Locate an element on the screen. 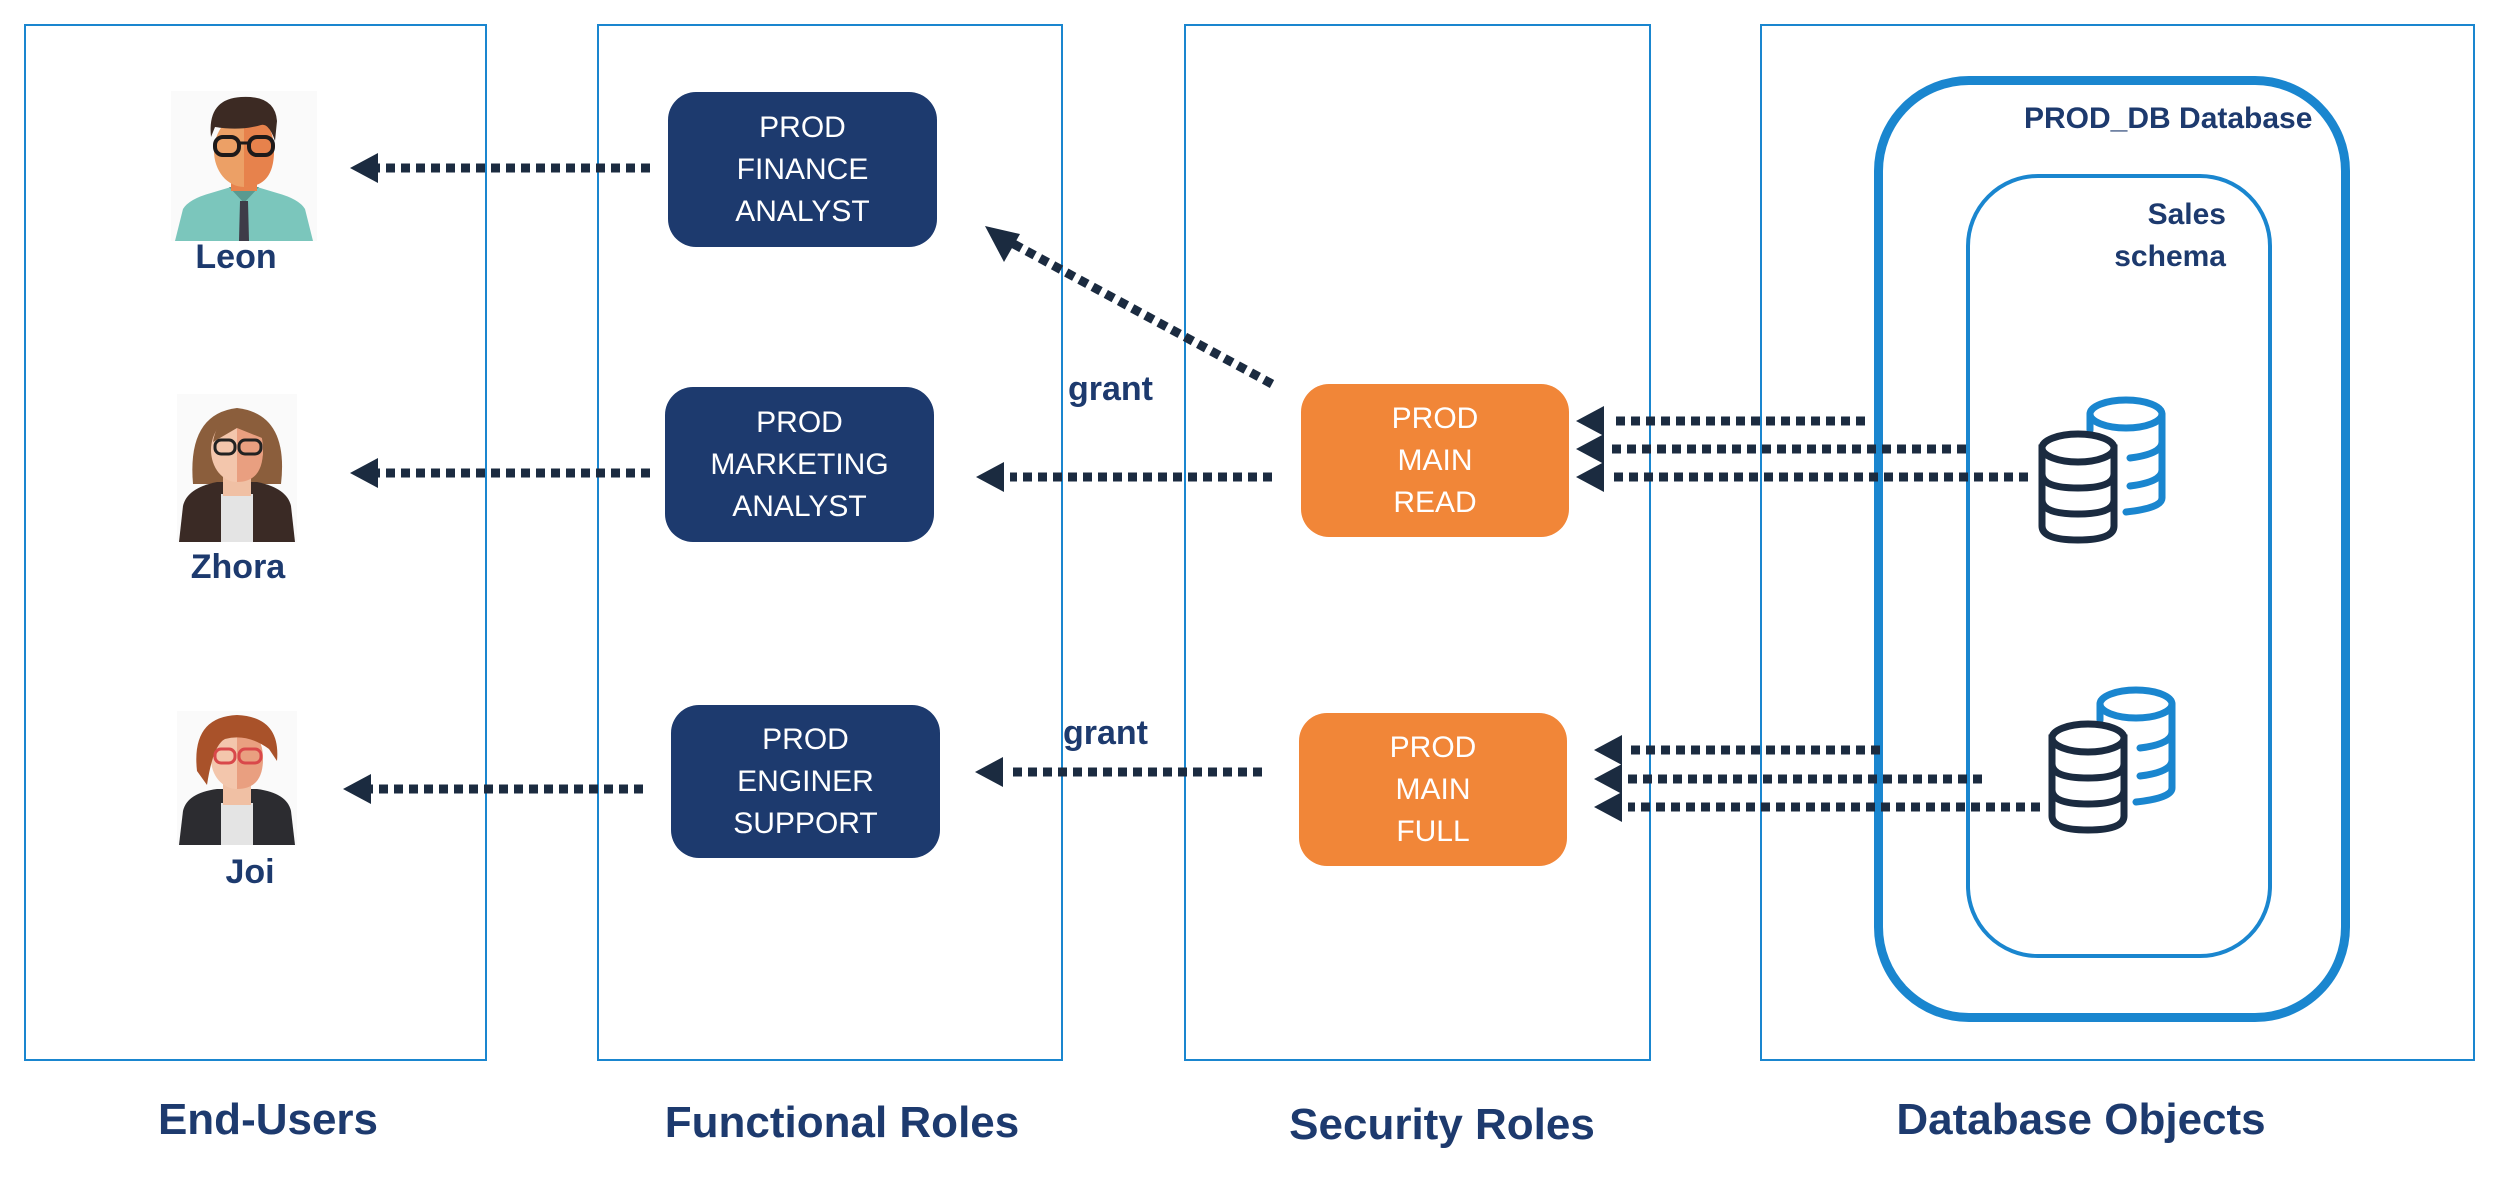 The height and width of the screenshot is (1178, 2500). functional-role-finance-analyst: PROD FINANCE ANALYST is located at coordinates (802, 169).